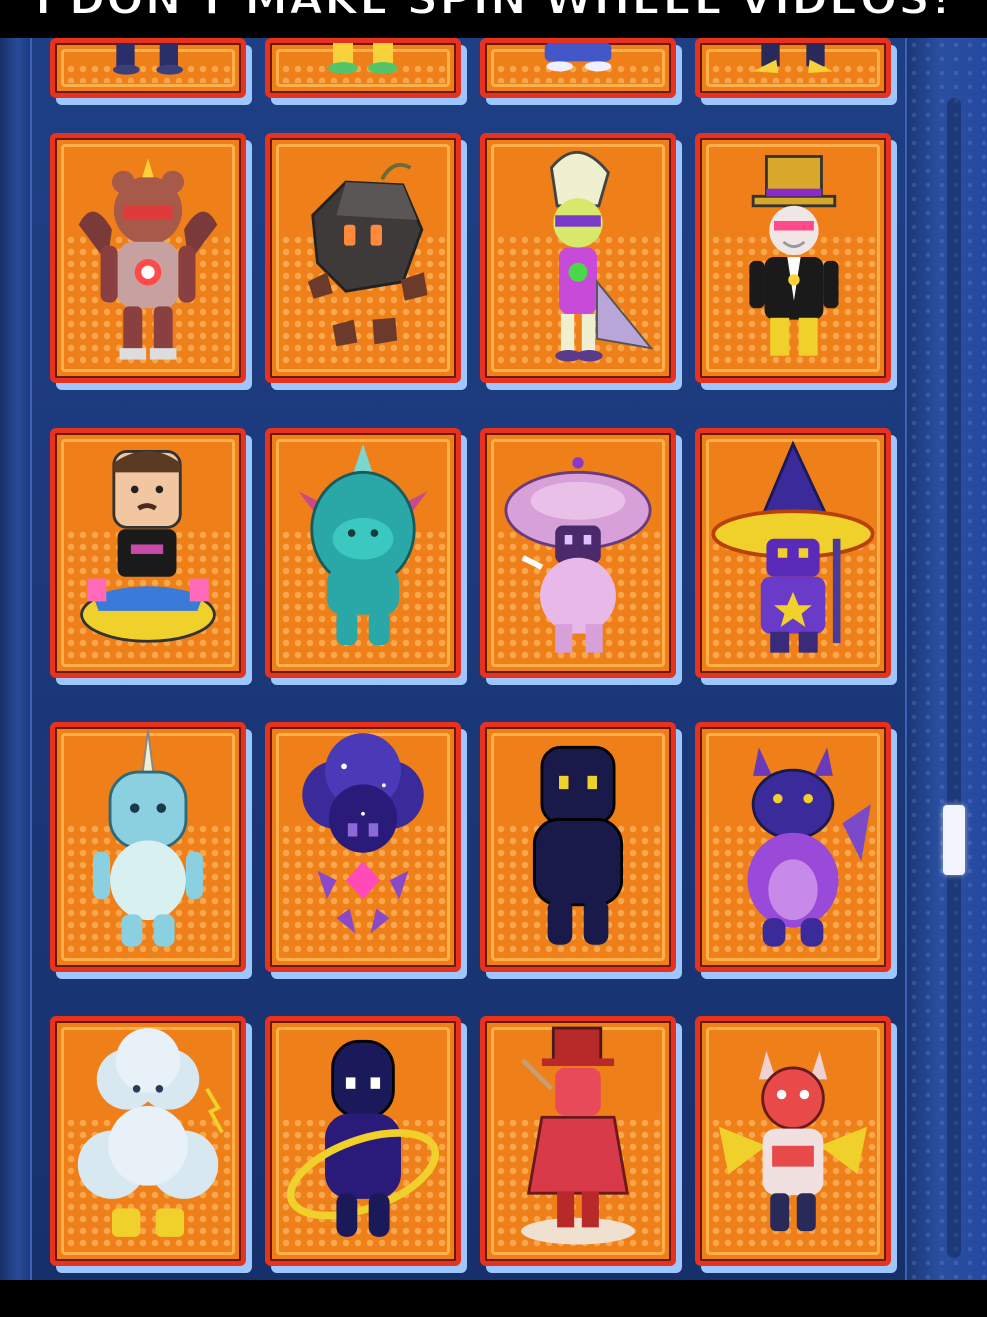 This screenshot has width=987, height=1317. I want to click on scrollbar-thumb, so click(954, 840).